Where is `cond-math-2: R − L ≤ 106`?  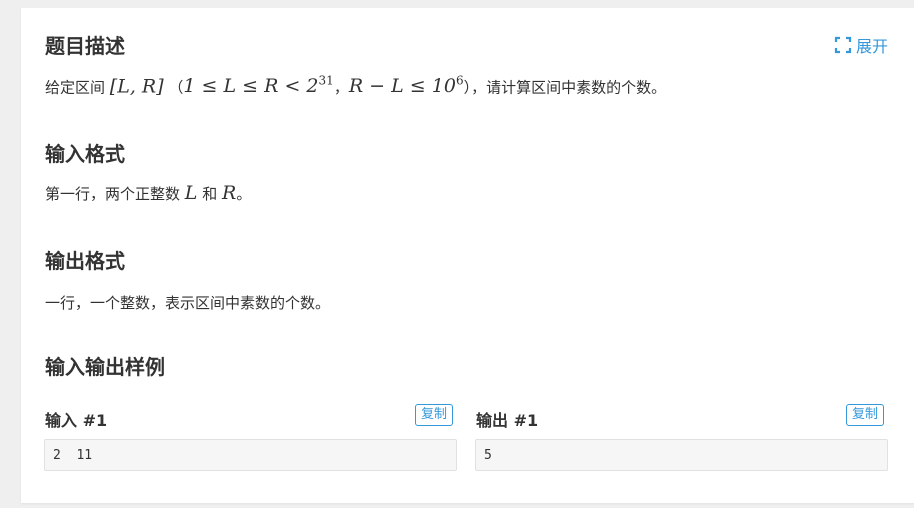
cond-math-2: R − L ≤ 106 is located at coordinates (406, 86).